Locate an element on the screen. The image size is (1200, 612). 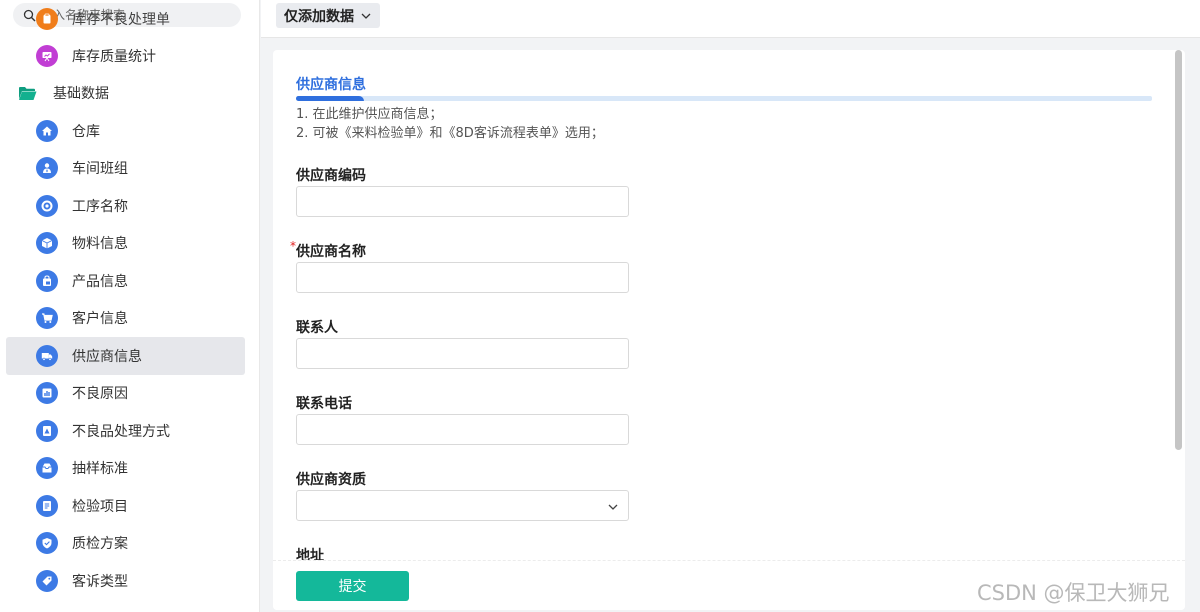
tag-icon is located at coordinates (47, 580).